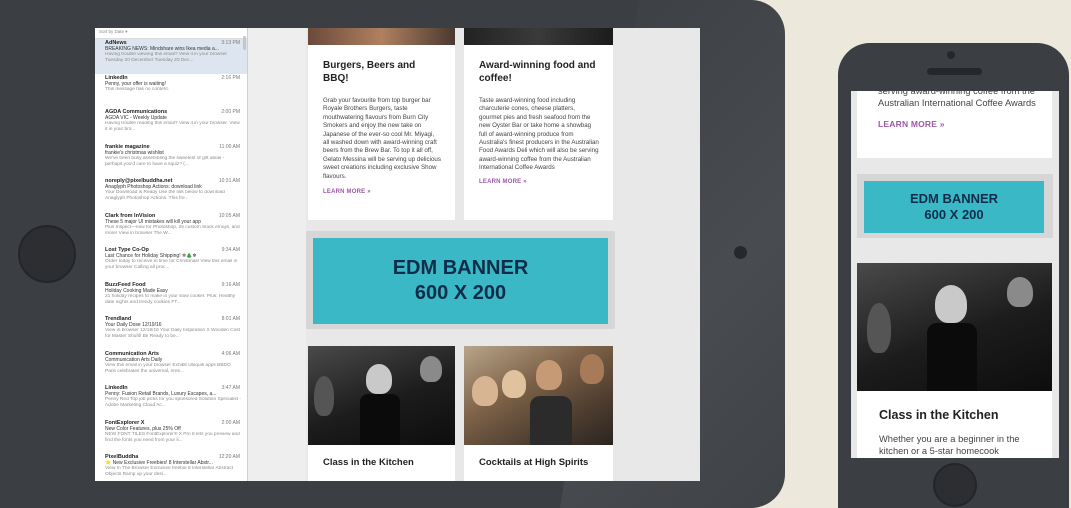  I want to click on phone-speaker, so click(954, 71).